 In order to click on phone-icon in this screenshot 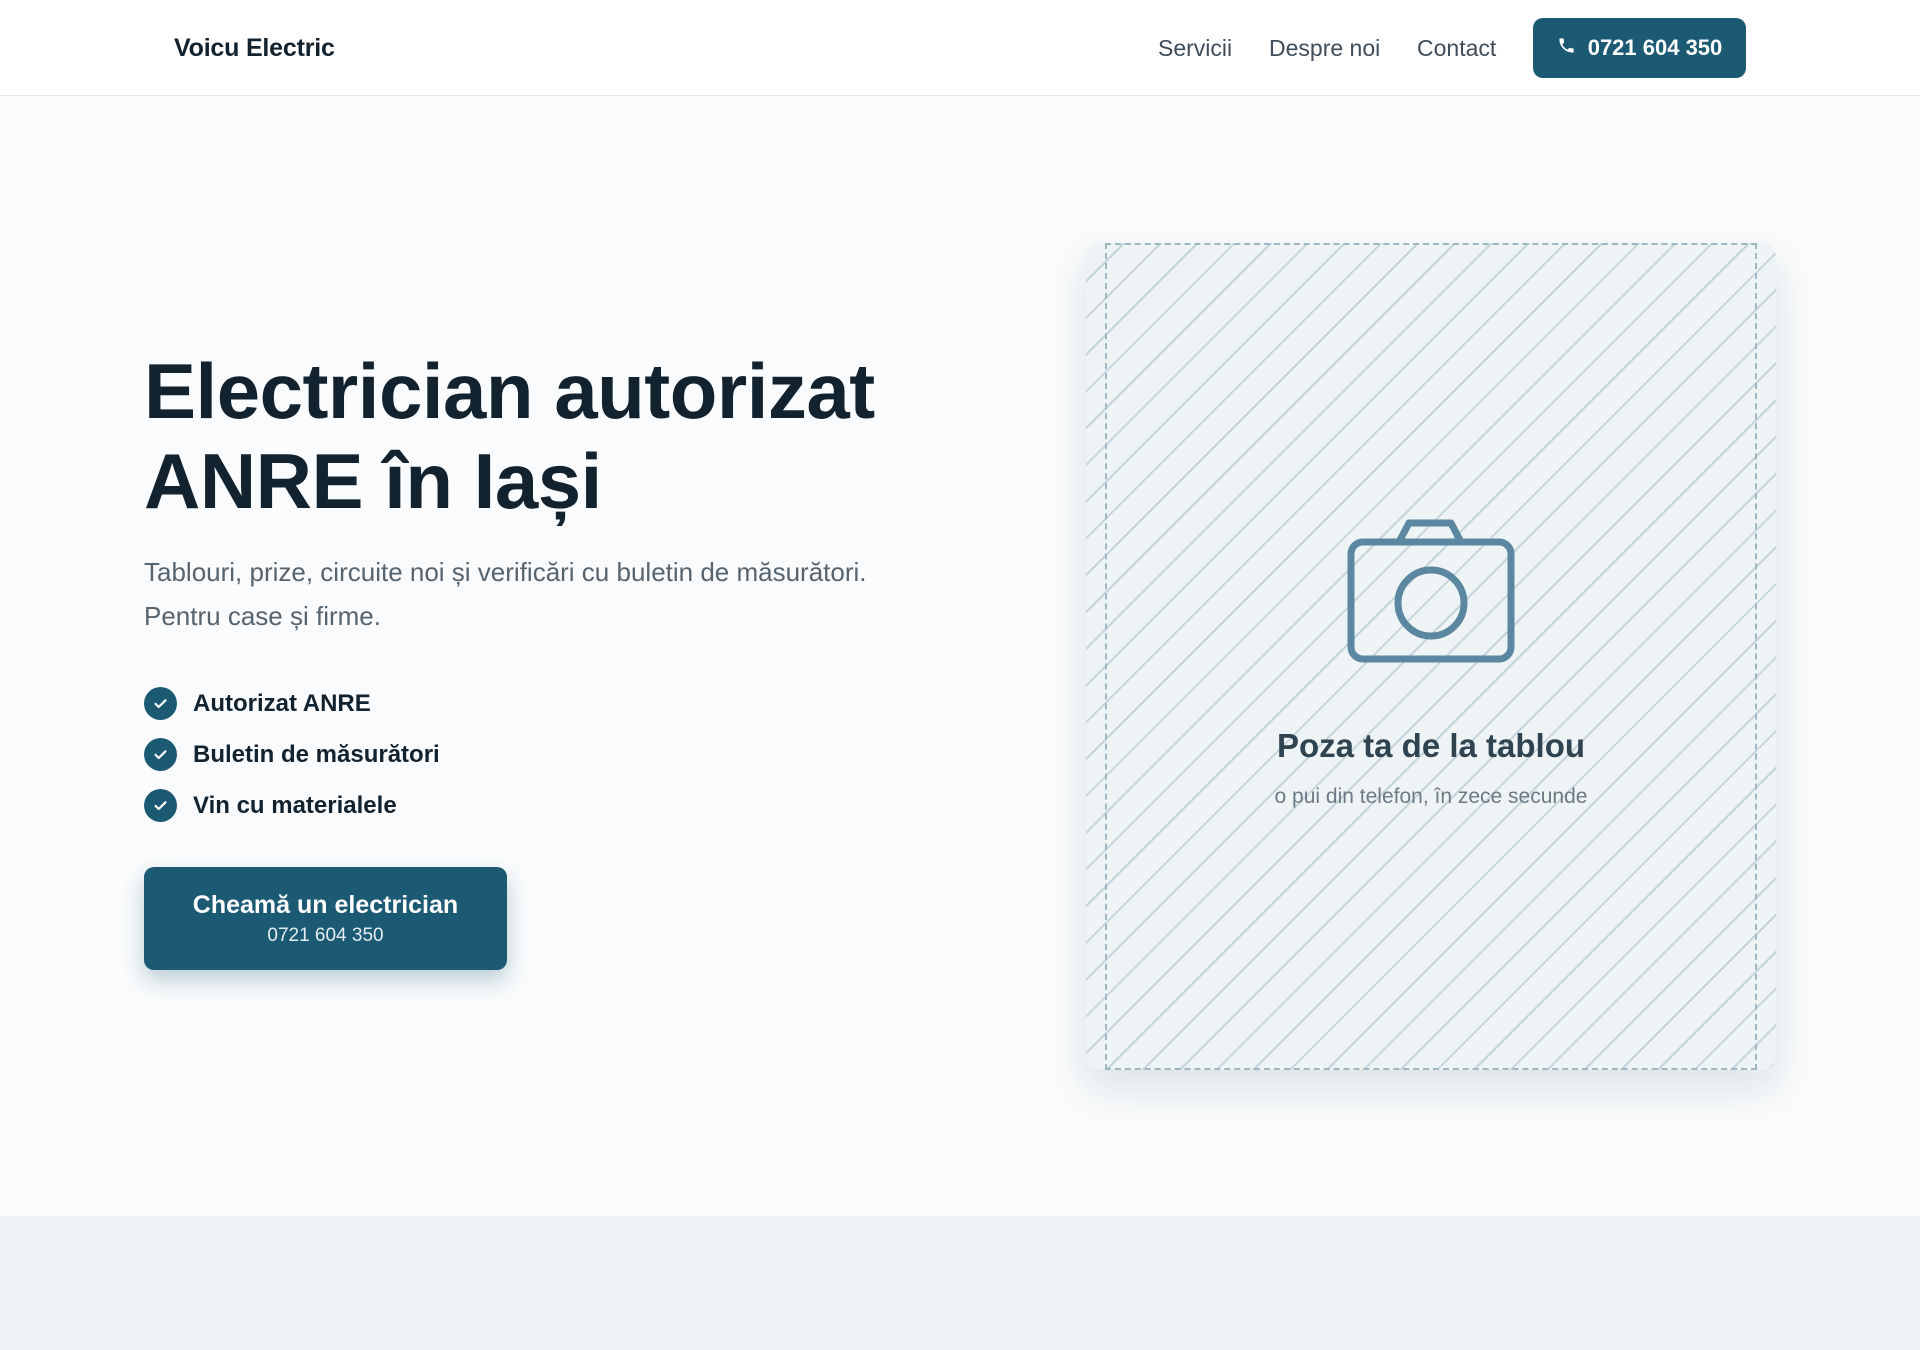, I will do `click(1566, 48)`.